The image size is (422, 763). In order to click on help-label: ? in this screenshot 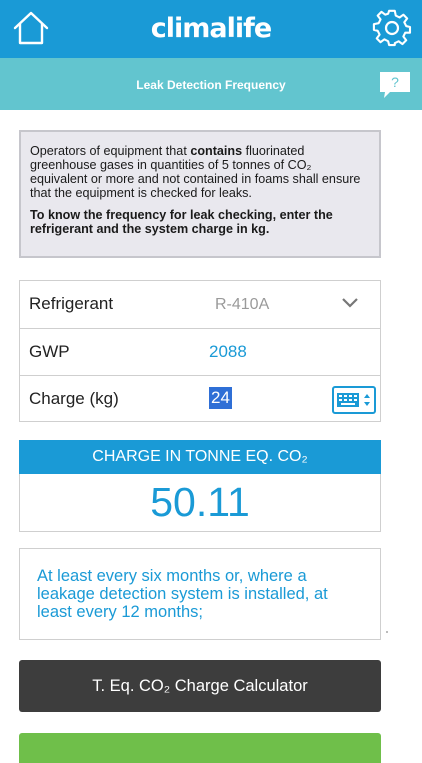, I will do `click(395, 82)`.